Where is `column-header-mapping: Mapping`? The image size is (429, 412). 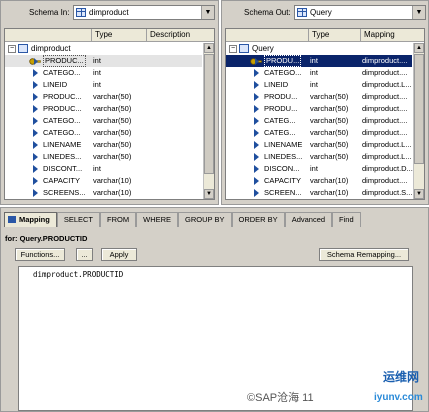 column-header-mapping: Mapping is located at coordinates (390, 35).